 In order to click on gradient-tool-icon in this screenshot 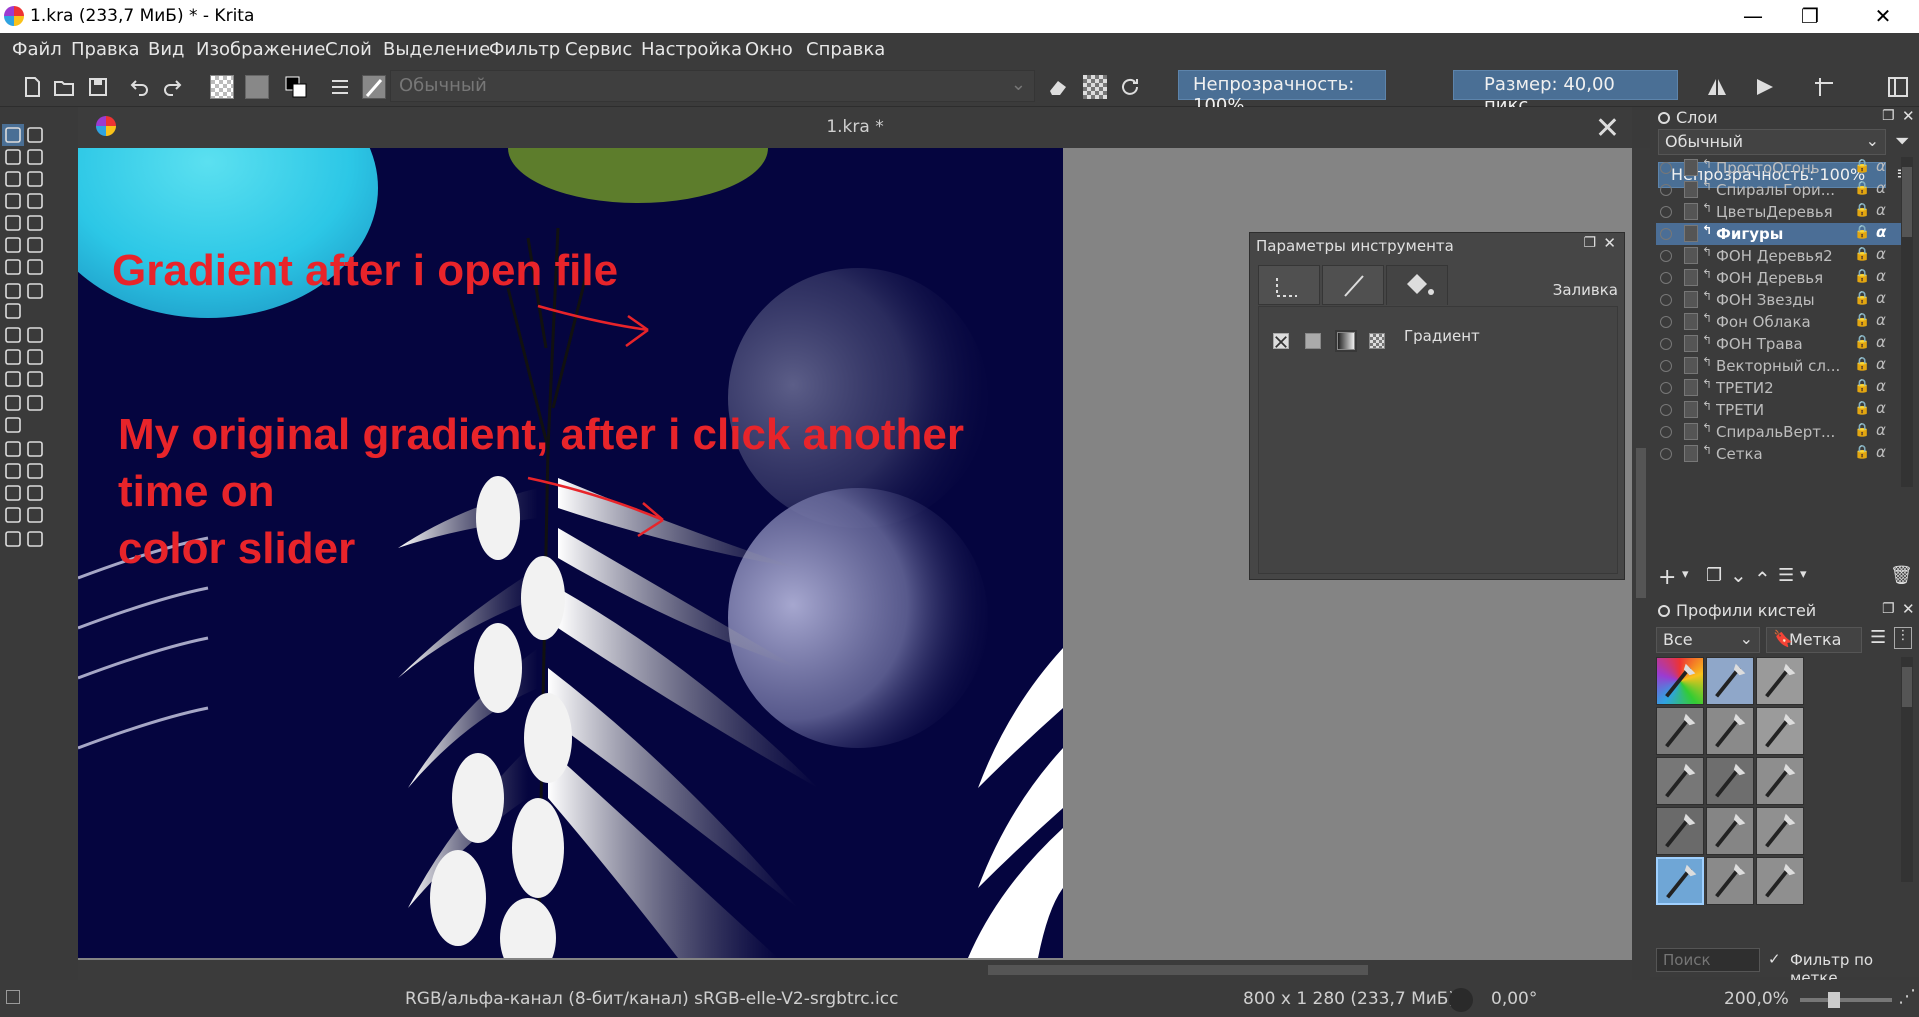, I will do `click(13, 335)`.